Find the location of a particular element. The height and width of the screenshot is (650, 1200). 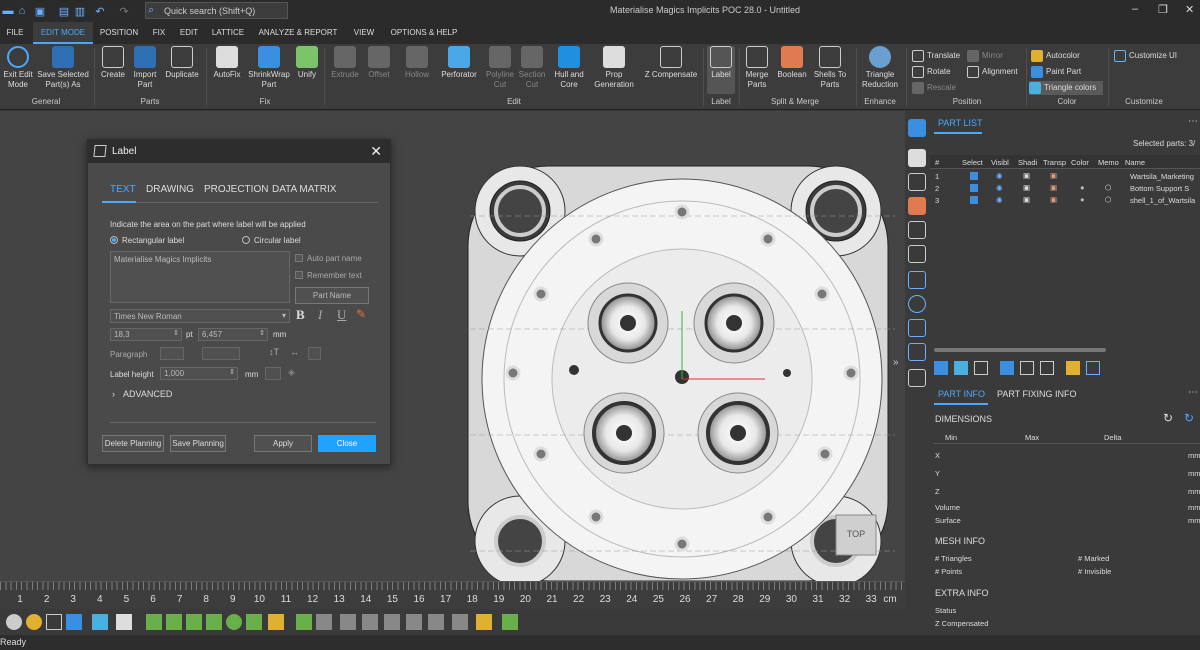

tab-text: TEXT is located at coordinates (123, 189).